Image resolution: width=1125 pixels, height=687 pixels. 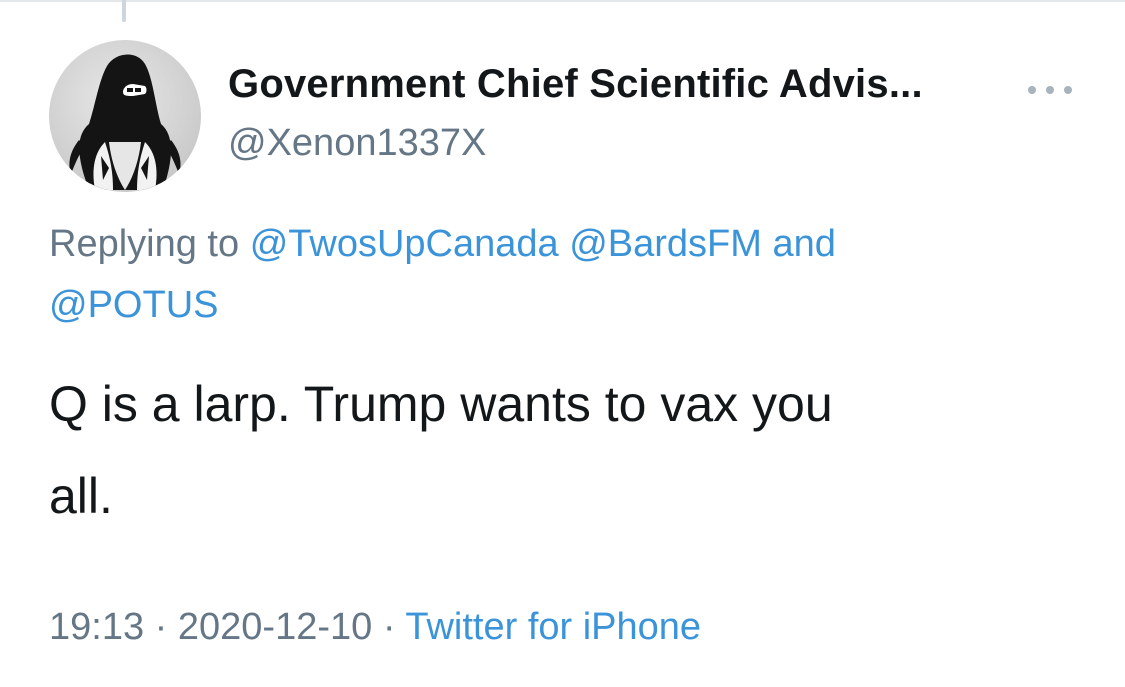 What do you see at coordinates (144, 244) in the screenshot?
I see `reply-prefix: Replying to` at bounding box center [144, 244].